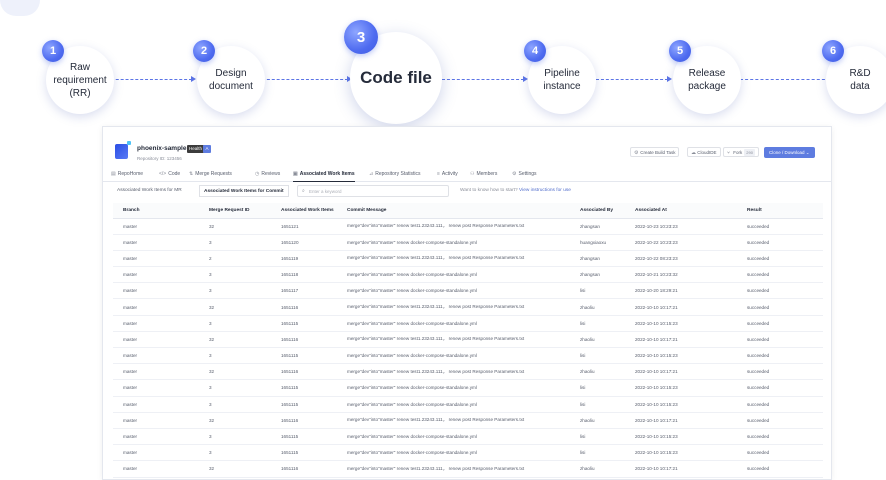  Describe the element at coordinates (393, 72) in the screenshot. I see `flow-step-code-file: 3 Code file` at that location.